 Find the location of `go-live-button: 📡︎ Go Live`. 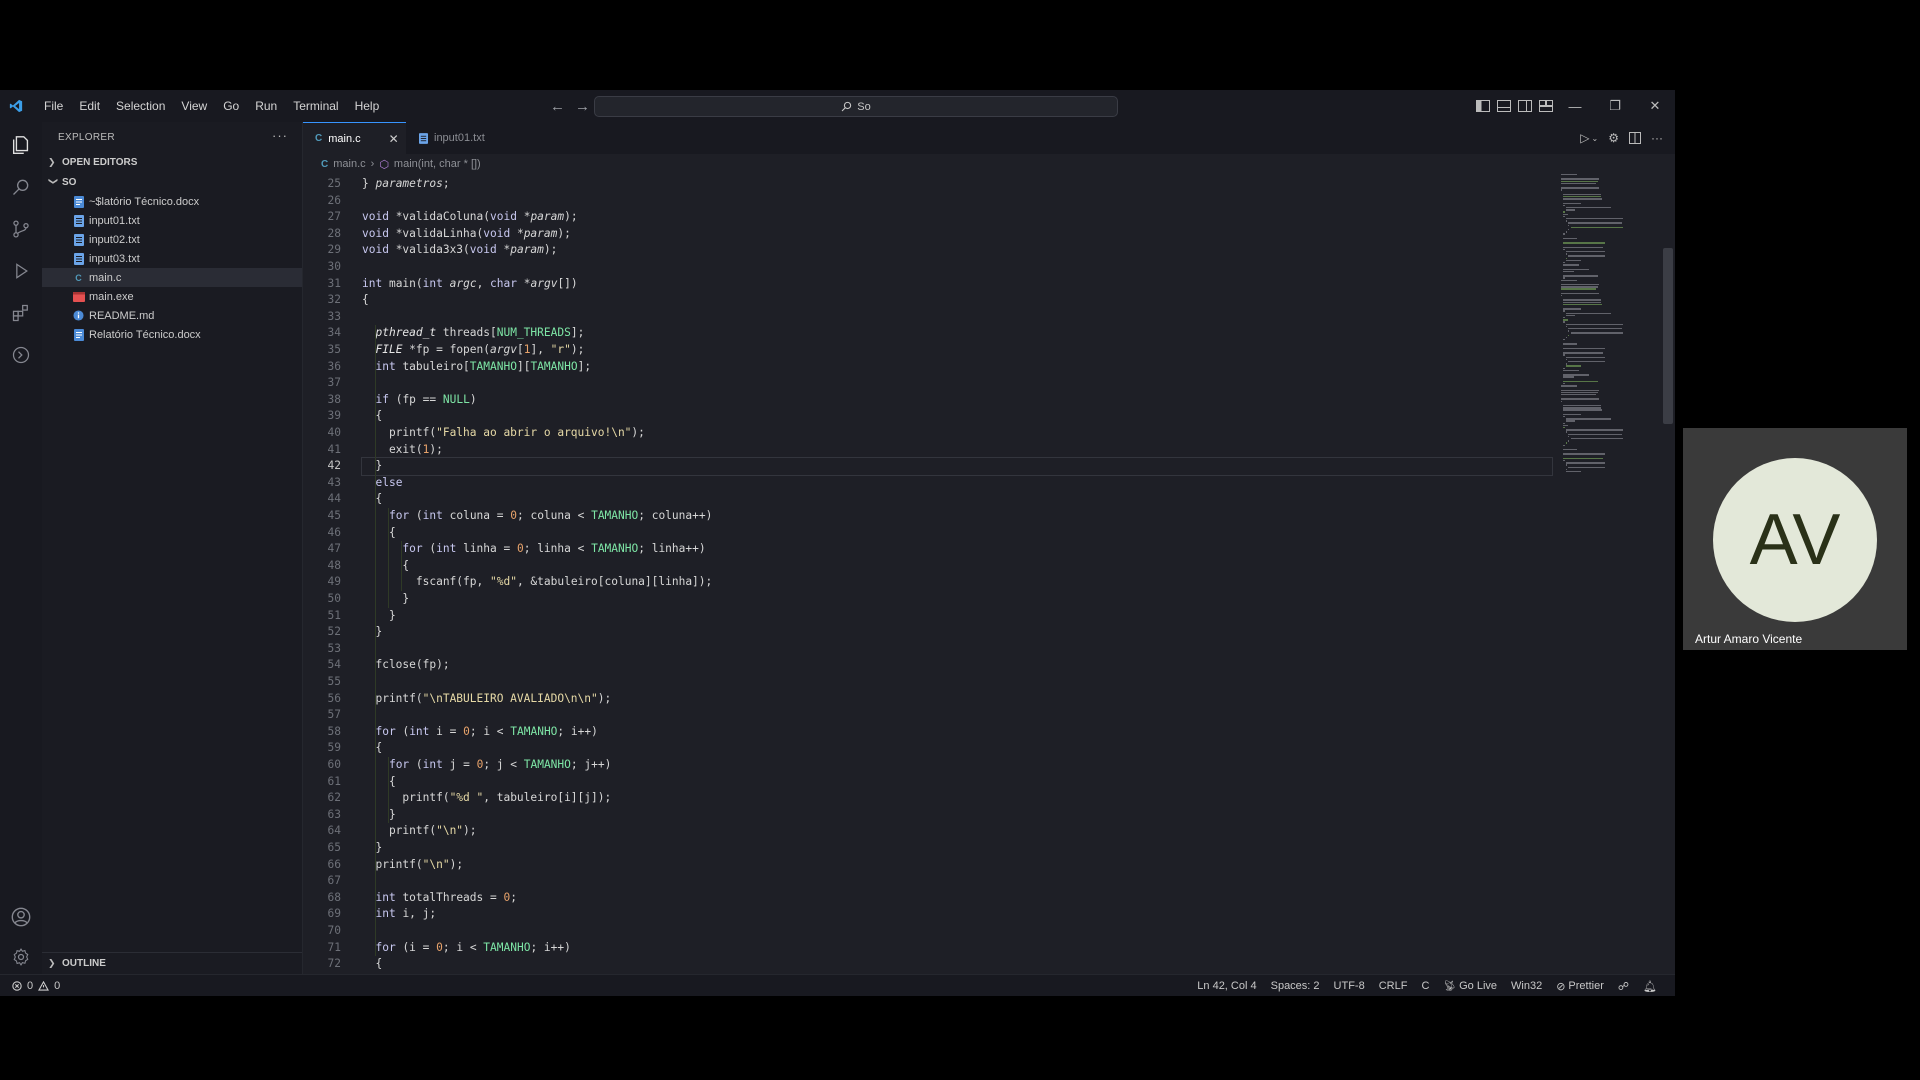

go-live-button: 📡︎ Go Live is located at coordinates (1470, 986).